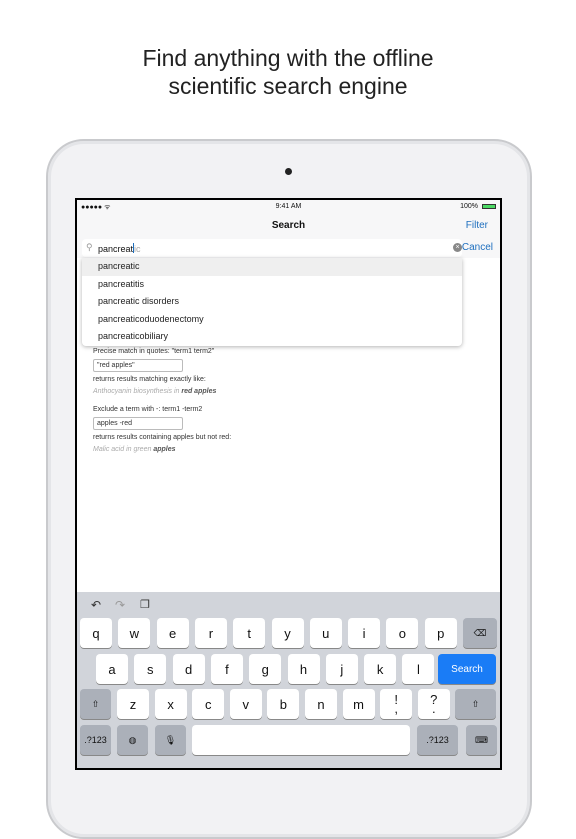 This screenshot has width=576, height=839. Describe the element at coordinates (154, 351) in the screenshot. I see `precise-label: Precise match in quotes: "term1 term2"` at that location.